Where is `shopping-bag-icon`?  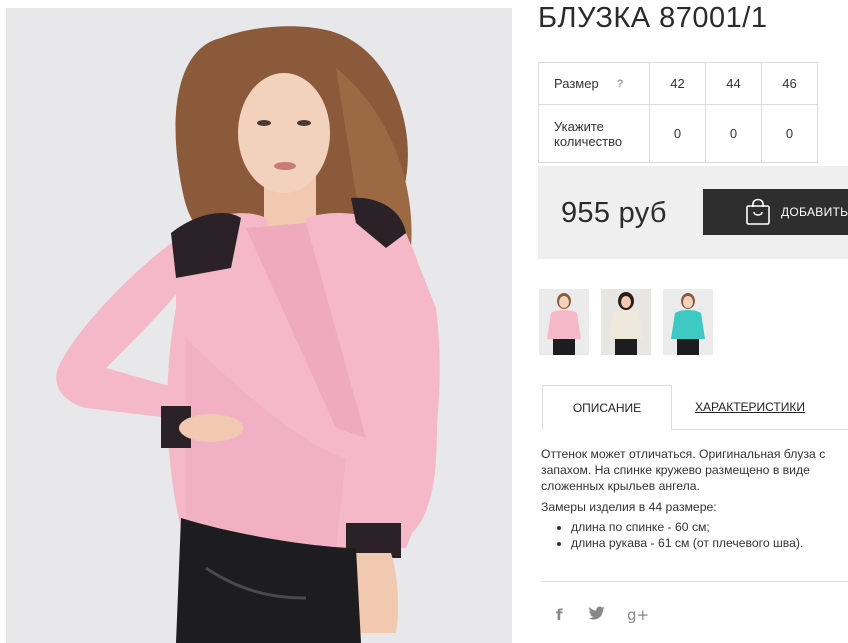 shopping-bag-icon is located at coordinates (758, 212).